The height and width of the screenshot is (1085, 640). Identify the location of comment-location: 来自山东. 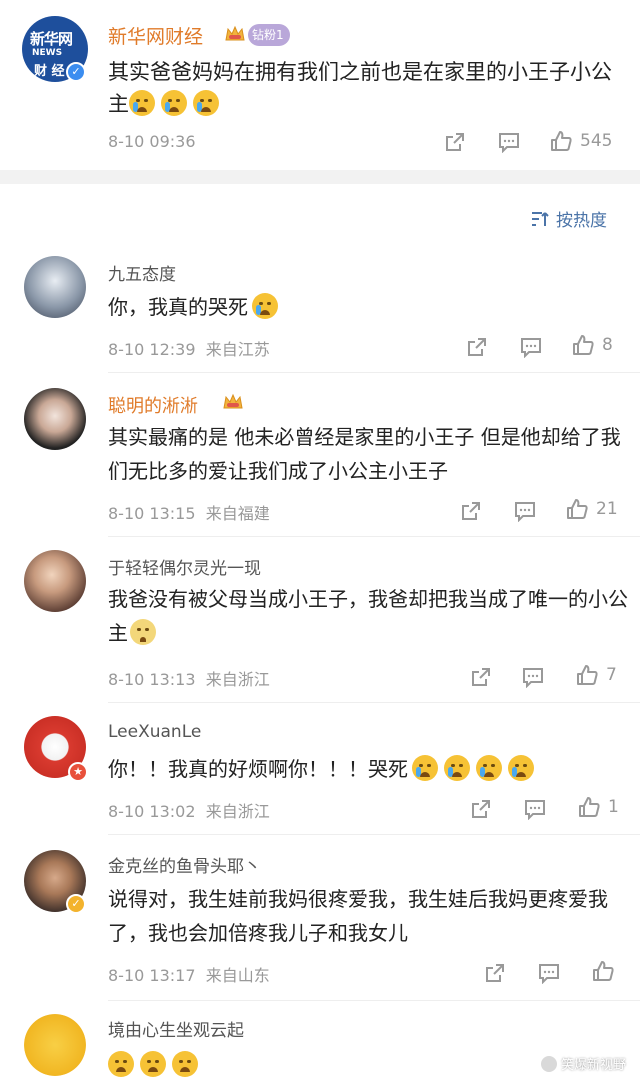
(237, 975).